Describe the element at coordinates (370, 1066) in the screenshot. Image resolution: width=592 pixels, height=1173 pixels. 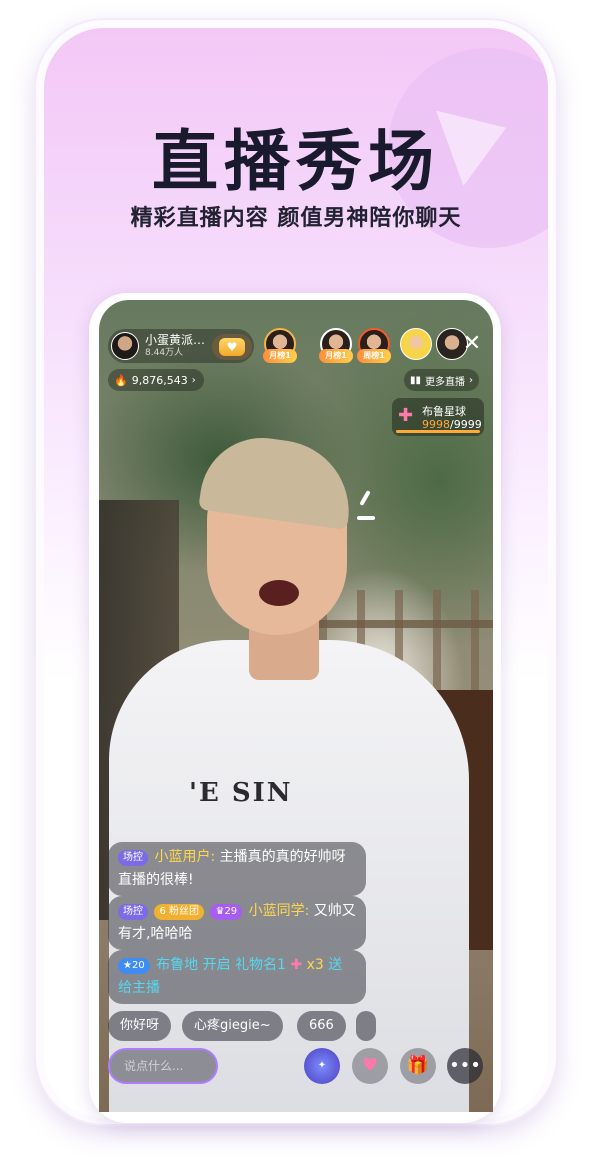
I see `heart-hands-icon: ♥` at that location.